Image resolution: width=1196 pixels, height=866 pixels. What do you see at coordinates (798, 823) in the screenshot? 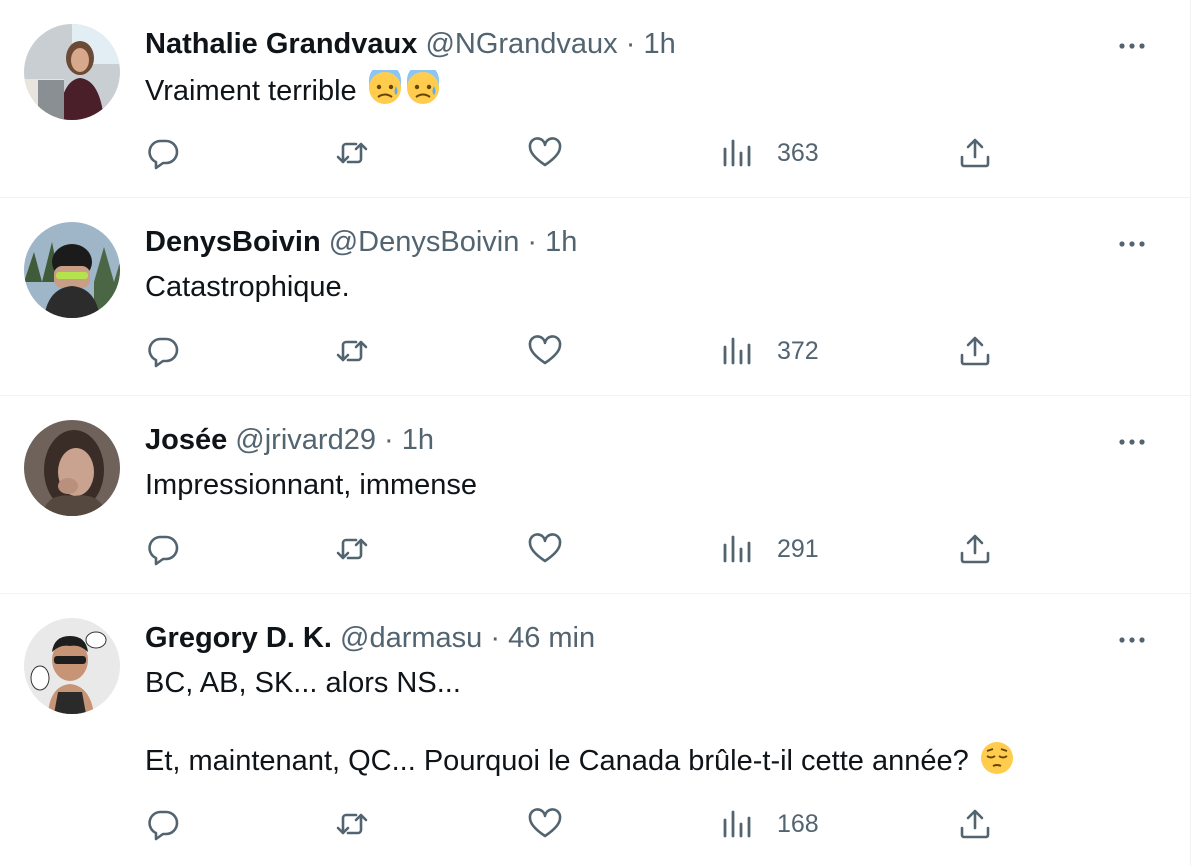
I see `views-count: 168` at bounding box center [798, 823].